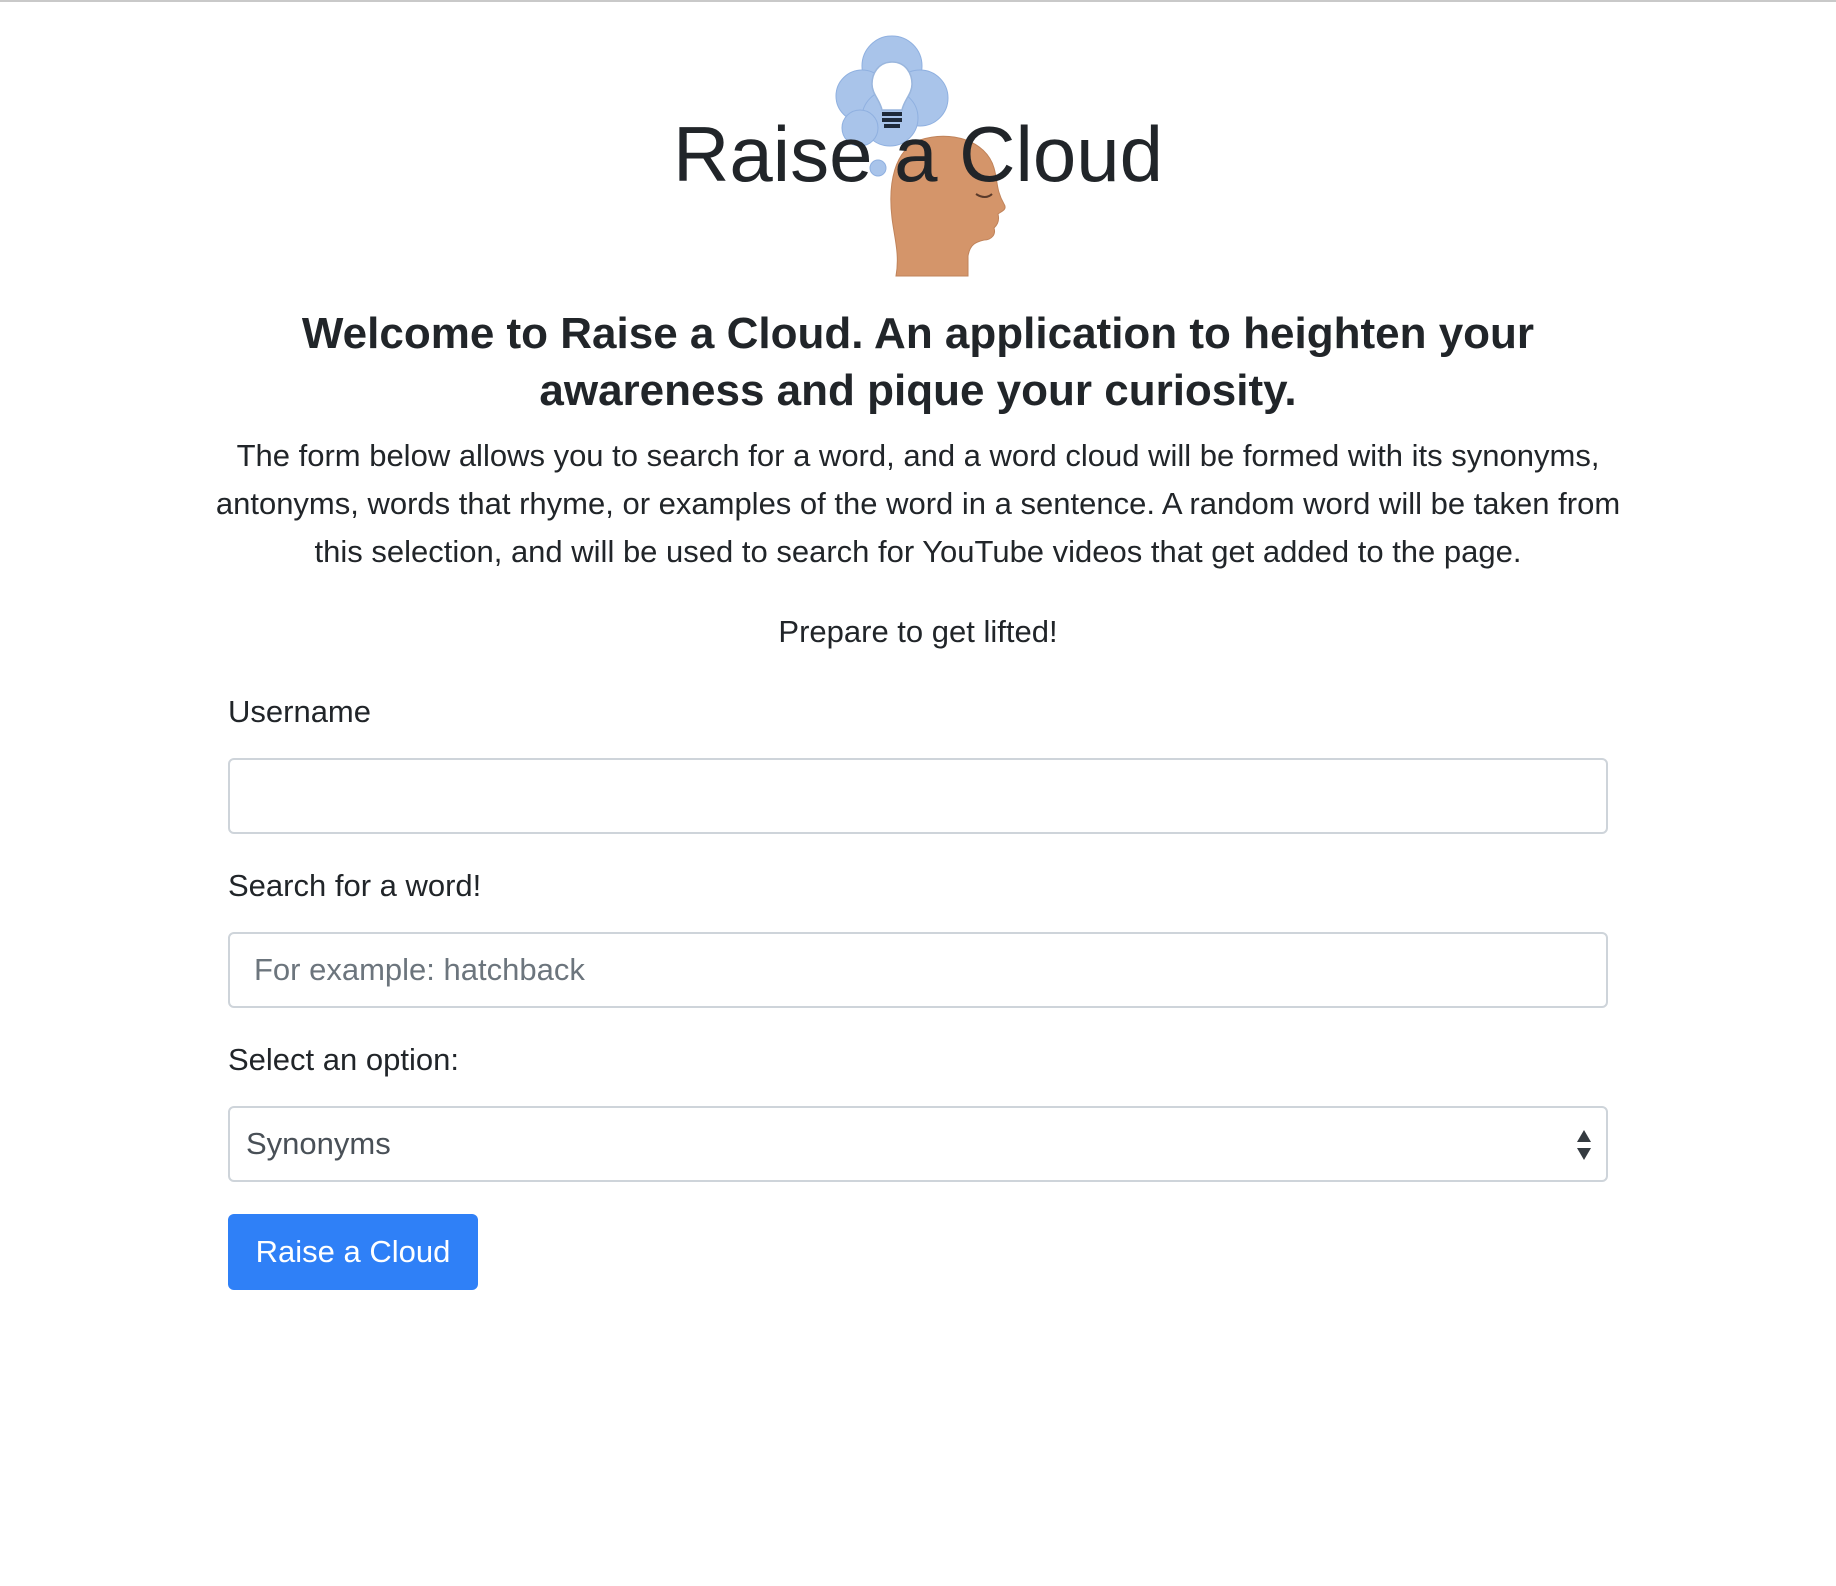  Describe the element at coordinates (1584, 1145) in the screenshot. I see `up-down-arrows-icon` at that location.